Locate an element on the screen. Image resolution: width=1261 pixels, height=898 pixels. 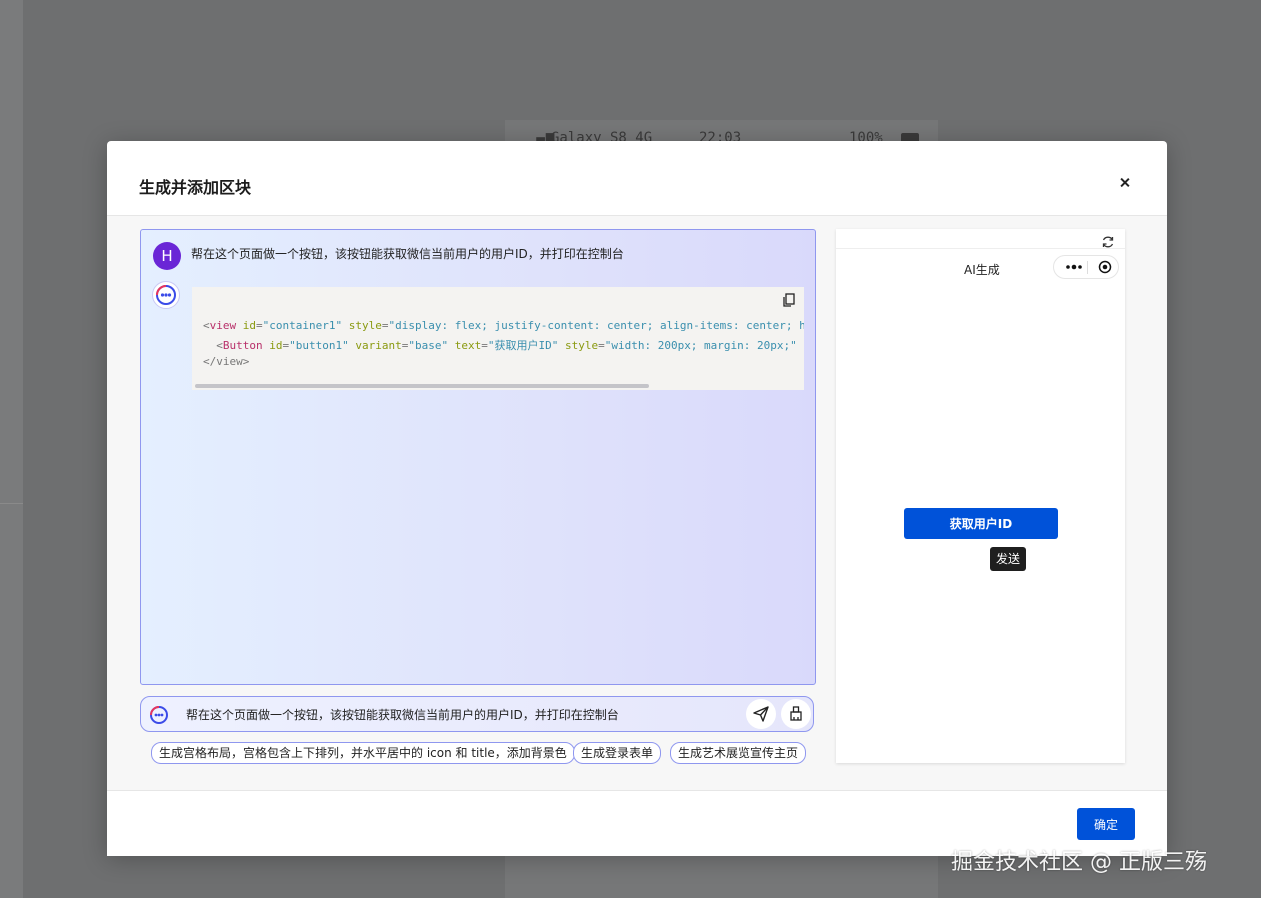
refresh-icon is located at coordinates (1108, 242).